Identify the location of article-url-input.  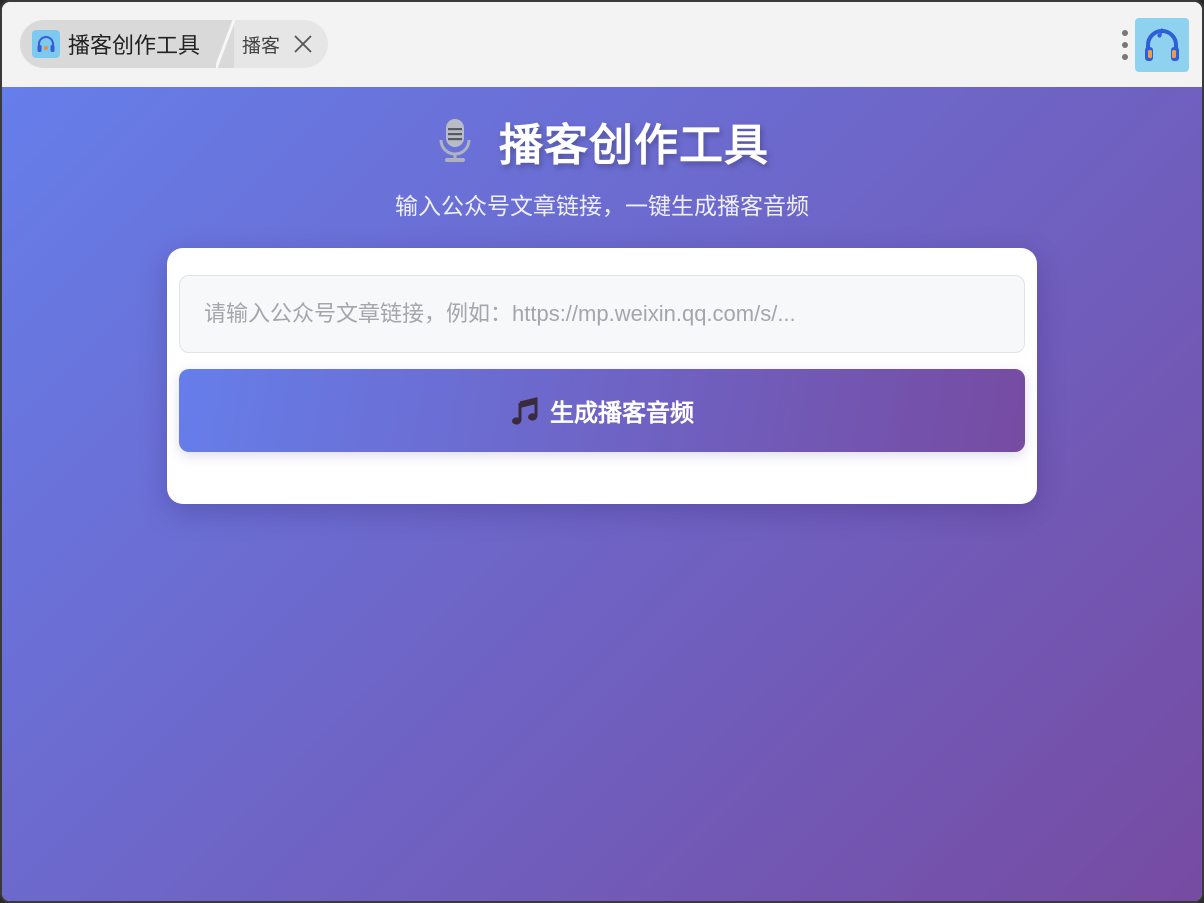
(602, 314).